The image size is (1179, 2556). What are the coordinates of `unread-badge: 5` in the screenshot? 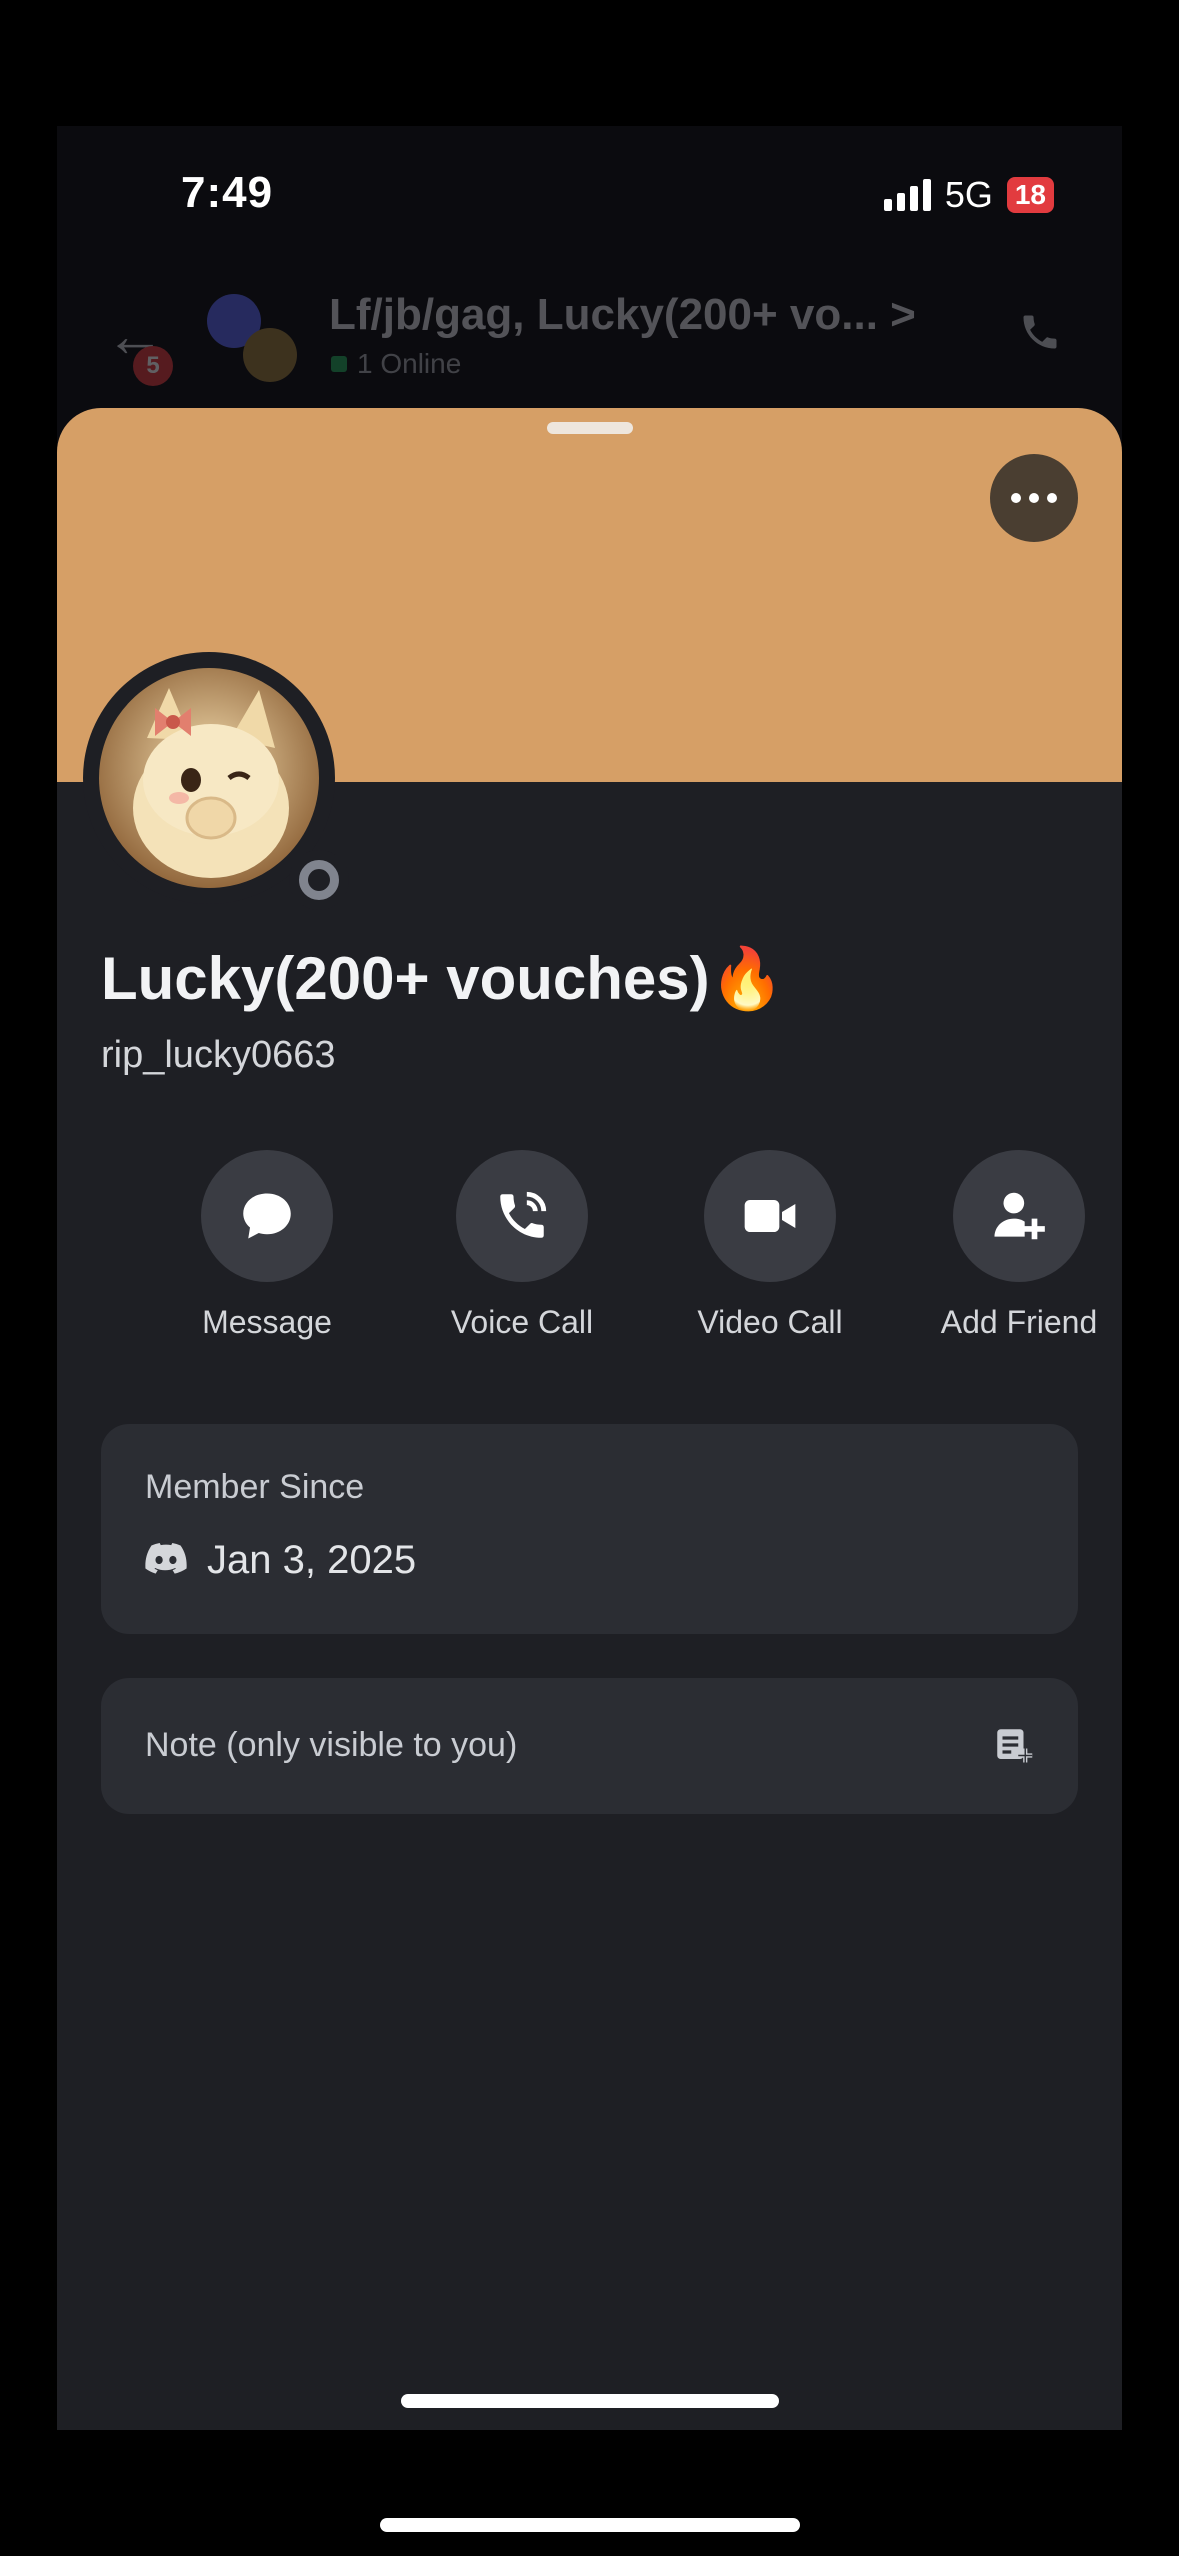 It's located at (153, 366).